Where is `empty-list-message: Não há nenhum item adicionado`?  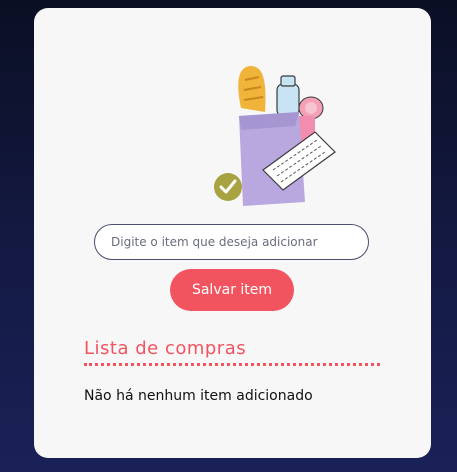 empty-list-message: Não há nenhum item adicionado is located at coordinates (198, 396).